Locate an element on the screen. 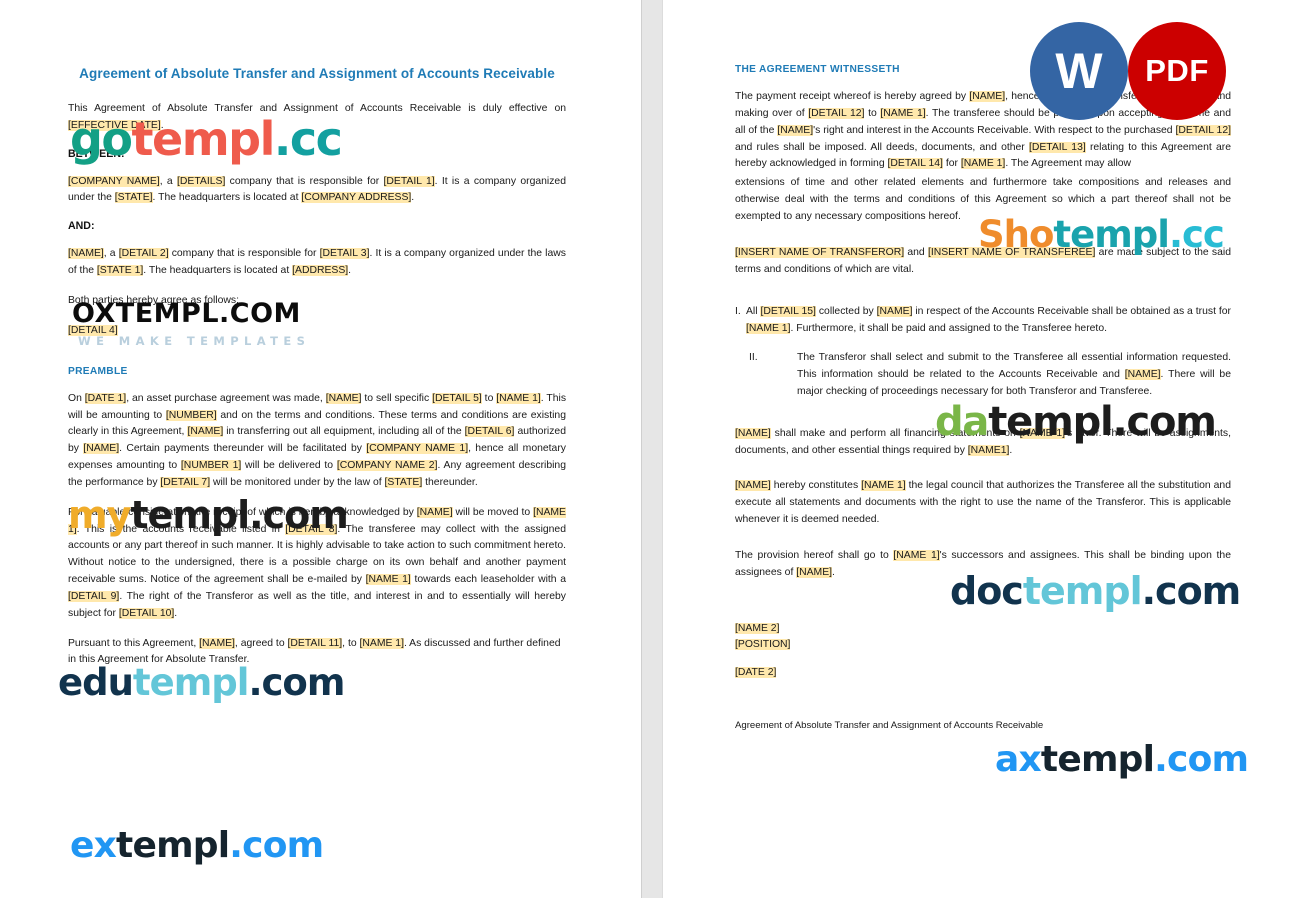 The image size is (1299, 898). signature-block: [NAME 2] [POSITION] [DATE 2] is located at coordinates (983, 652).